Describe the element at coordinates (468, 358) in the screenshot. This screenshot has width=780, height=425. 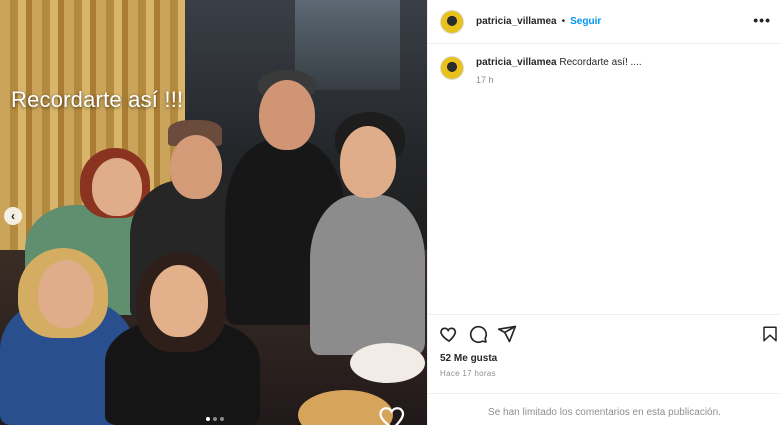
I see `likes-count: 52 Me gusta` at that location.